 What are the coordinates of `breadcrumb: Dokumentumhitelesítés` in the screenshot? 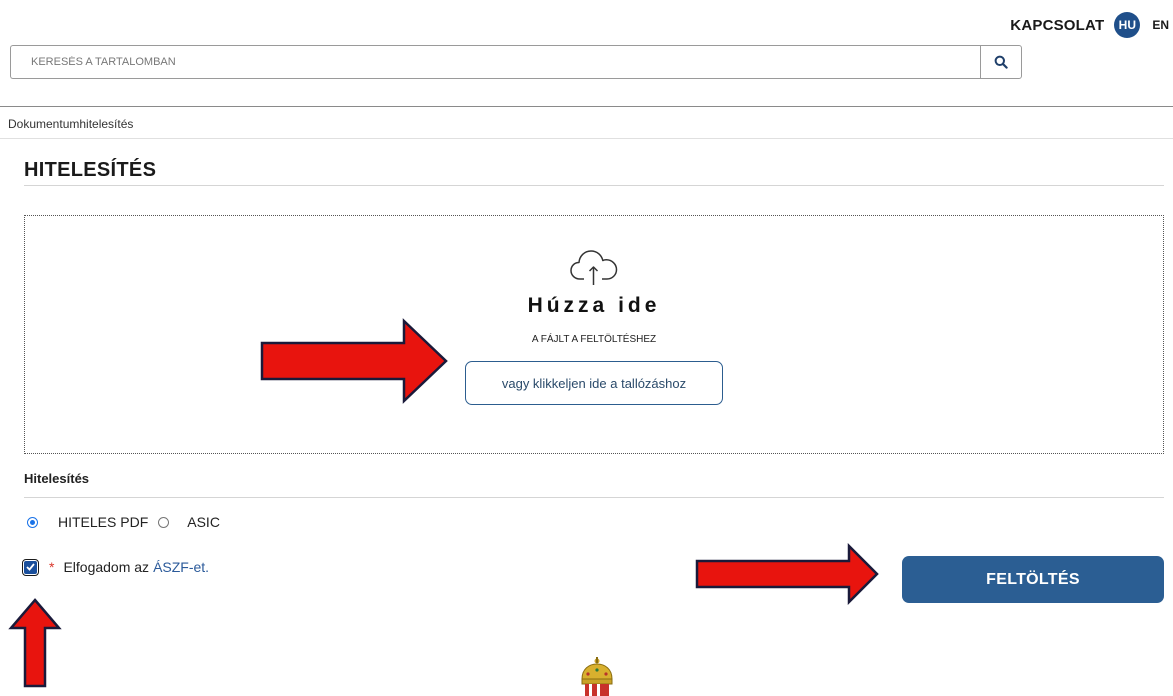 It's located at (71, 124).